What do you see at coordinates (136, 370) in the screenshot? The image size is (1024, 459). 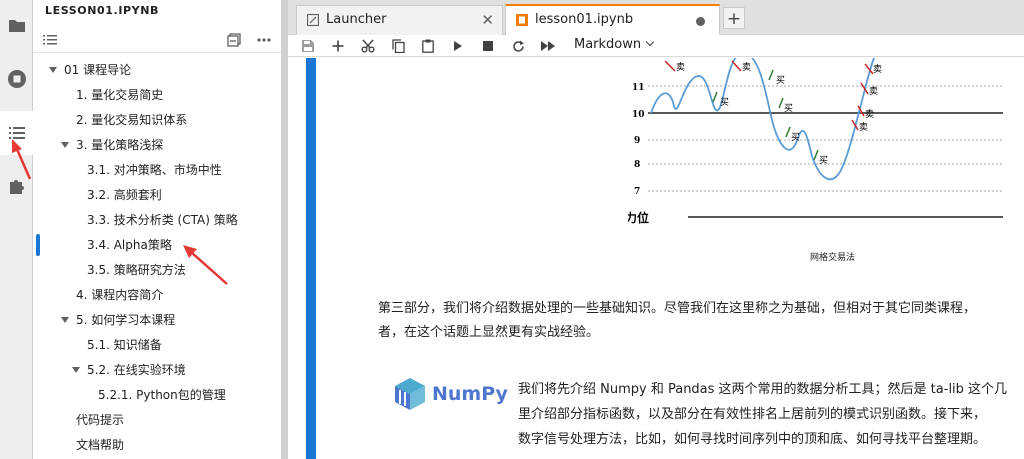 I see `toc-item-label: 5.2. 在线实验环境` at bounding box center [136, 370].